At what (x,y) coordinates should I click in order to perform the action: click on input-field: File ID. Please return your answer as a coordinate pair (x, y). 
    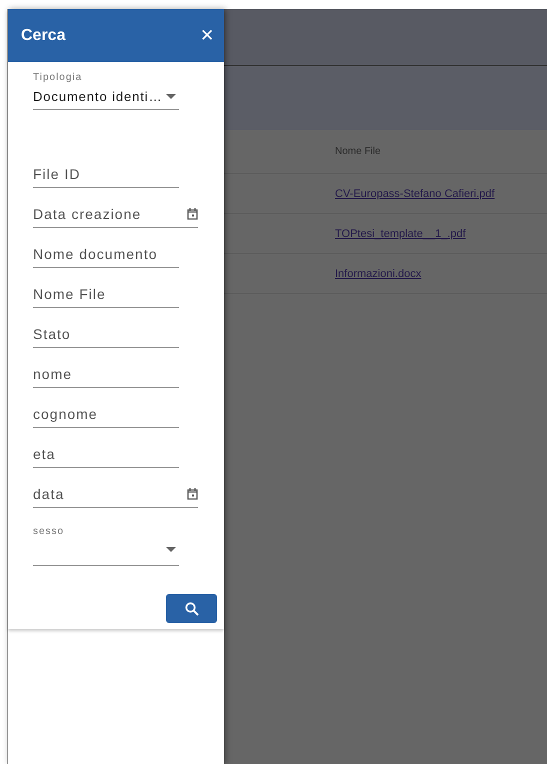
    Looking at the image, I should click on (106, 177).